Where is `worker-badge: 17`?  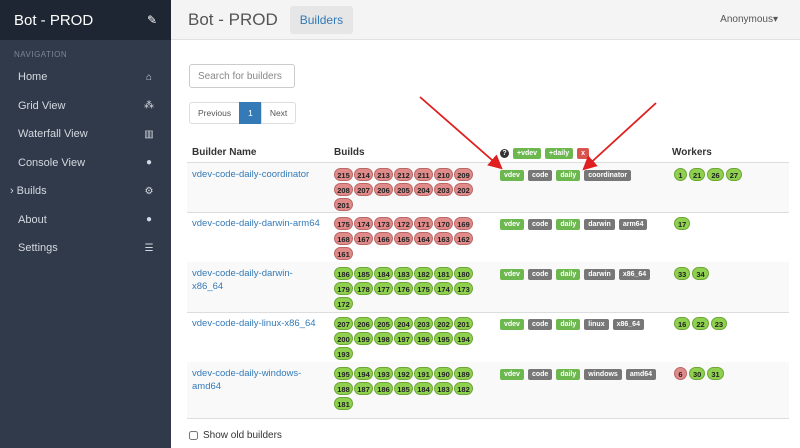 worker-badge: 17 is located at coordinates (682, 223).